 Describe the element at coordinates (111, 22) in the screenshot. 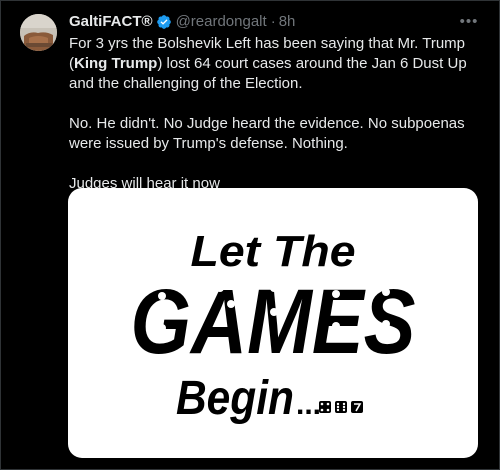

I see `display-name: GaltiFACT®` at that location.